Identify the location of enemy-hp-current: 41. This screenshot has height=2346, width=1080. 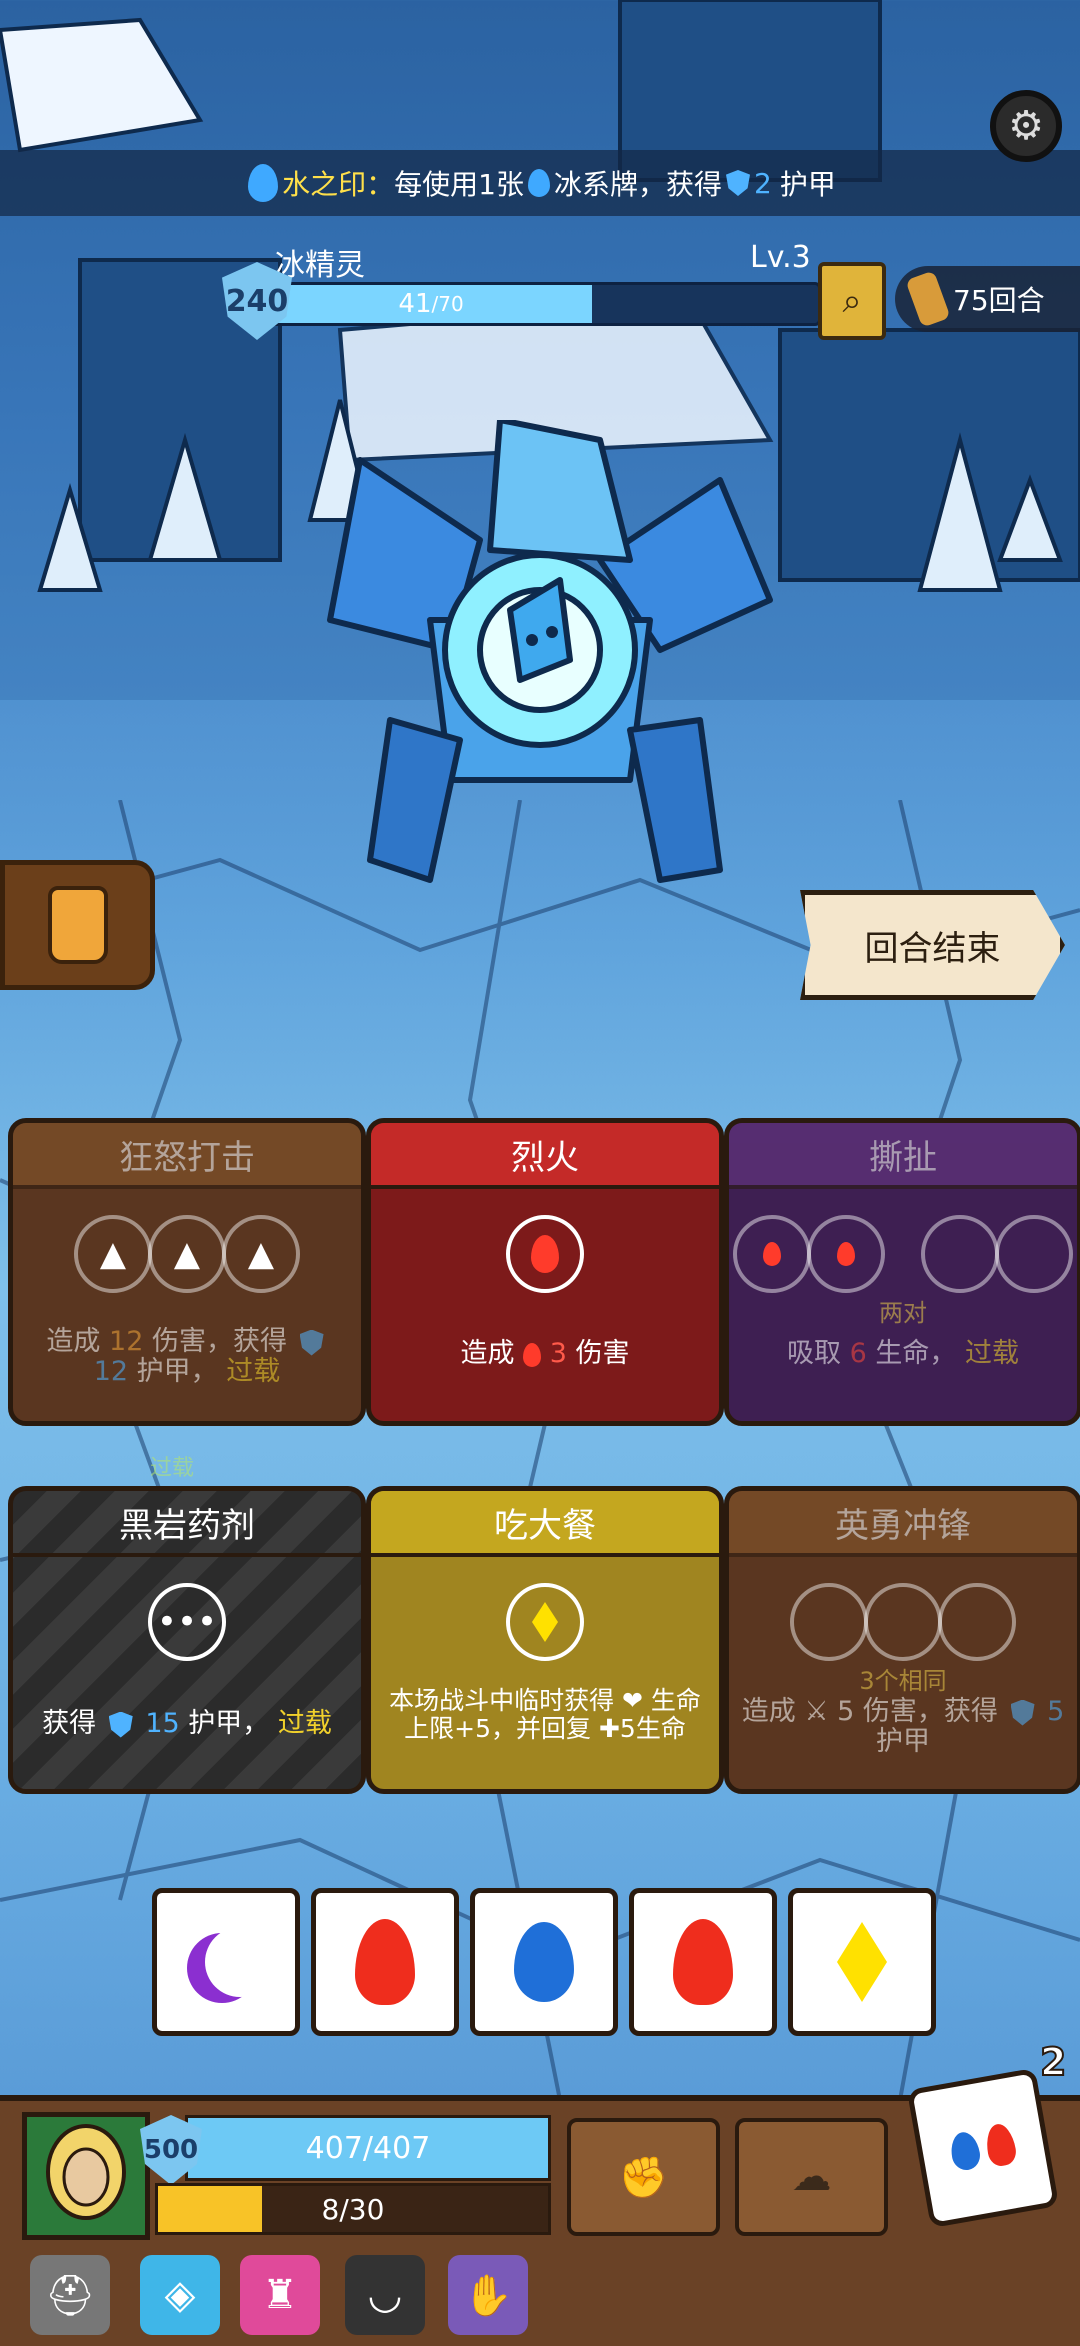
(415, 304).